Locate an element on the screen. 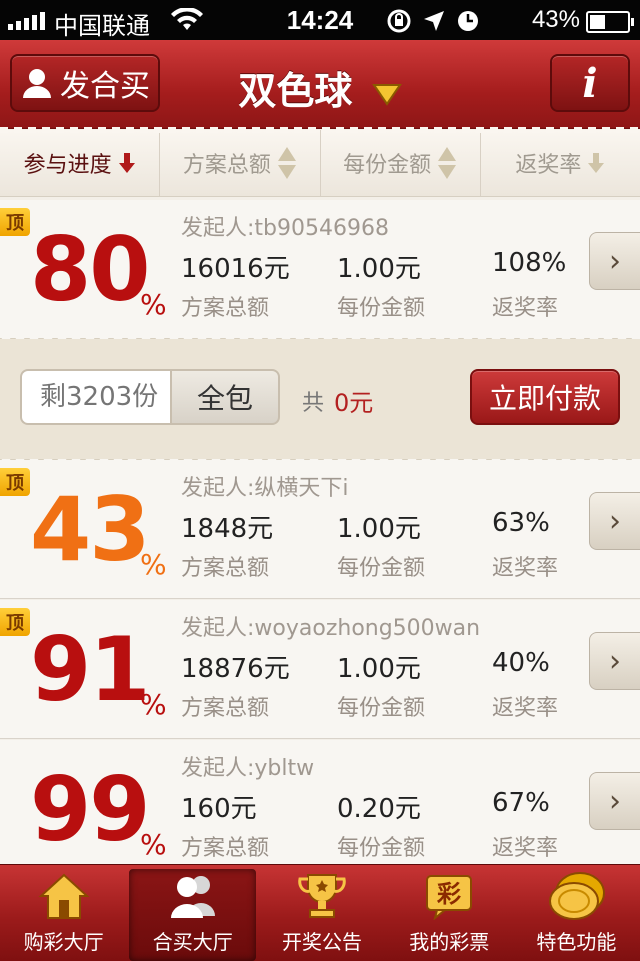 The image size is (640, 961). location-arrow-icon is located at coordinates (434, 21).